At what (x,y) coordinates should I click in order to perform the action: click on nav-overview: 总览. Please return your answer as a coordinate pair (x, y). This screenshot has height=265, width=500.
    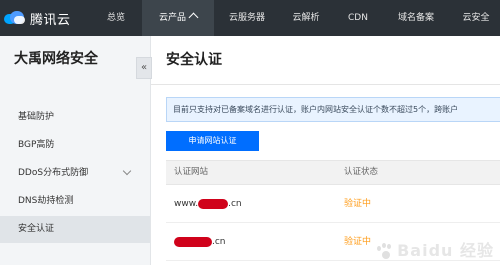
    Looking at the image, I should click on (116, 18).